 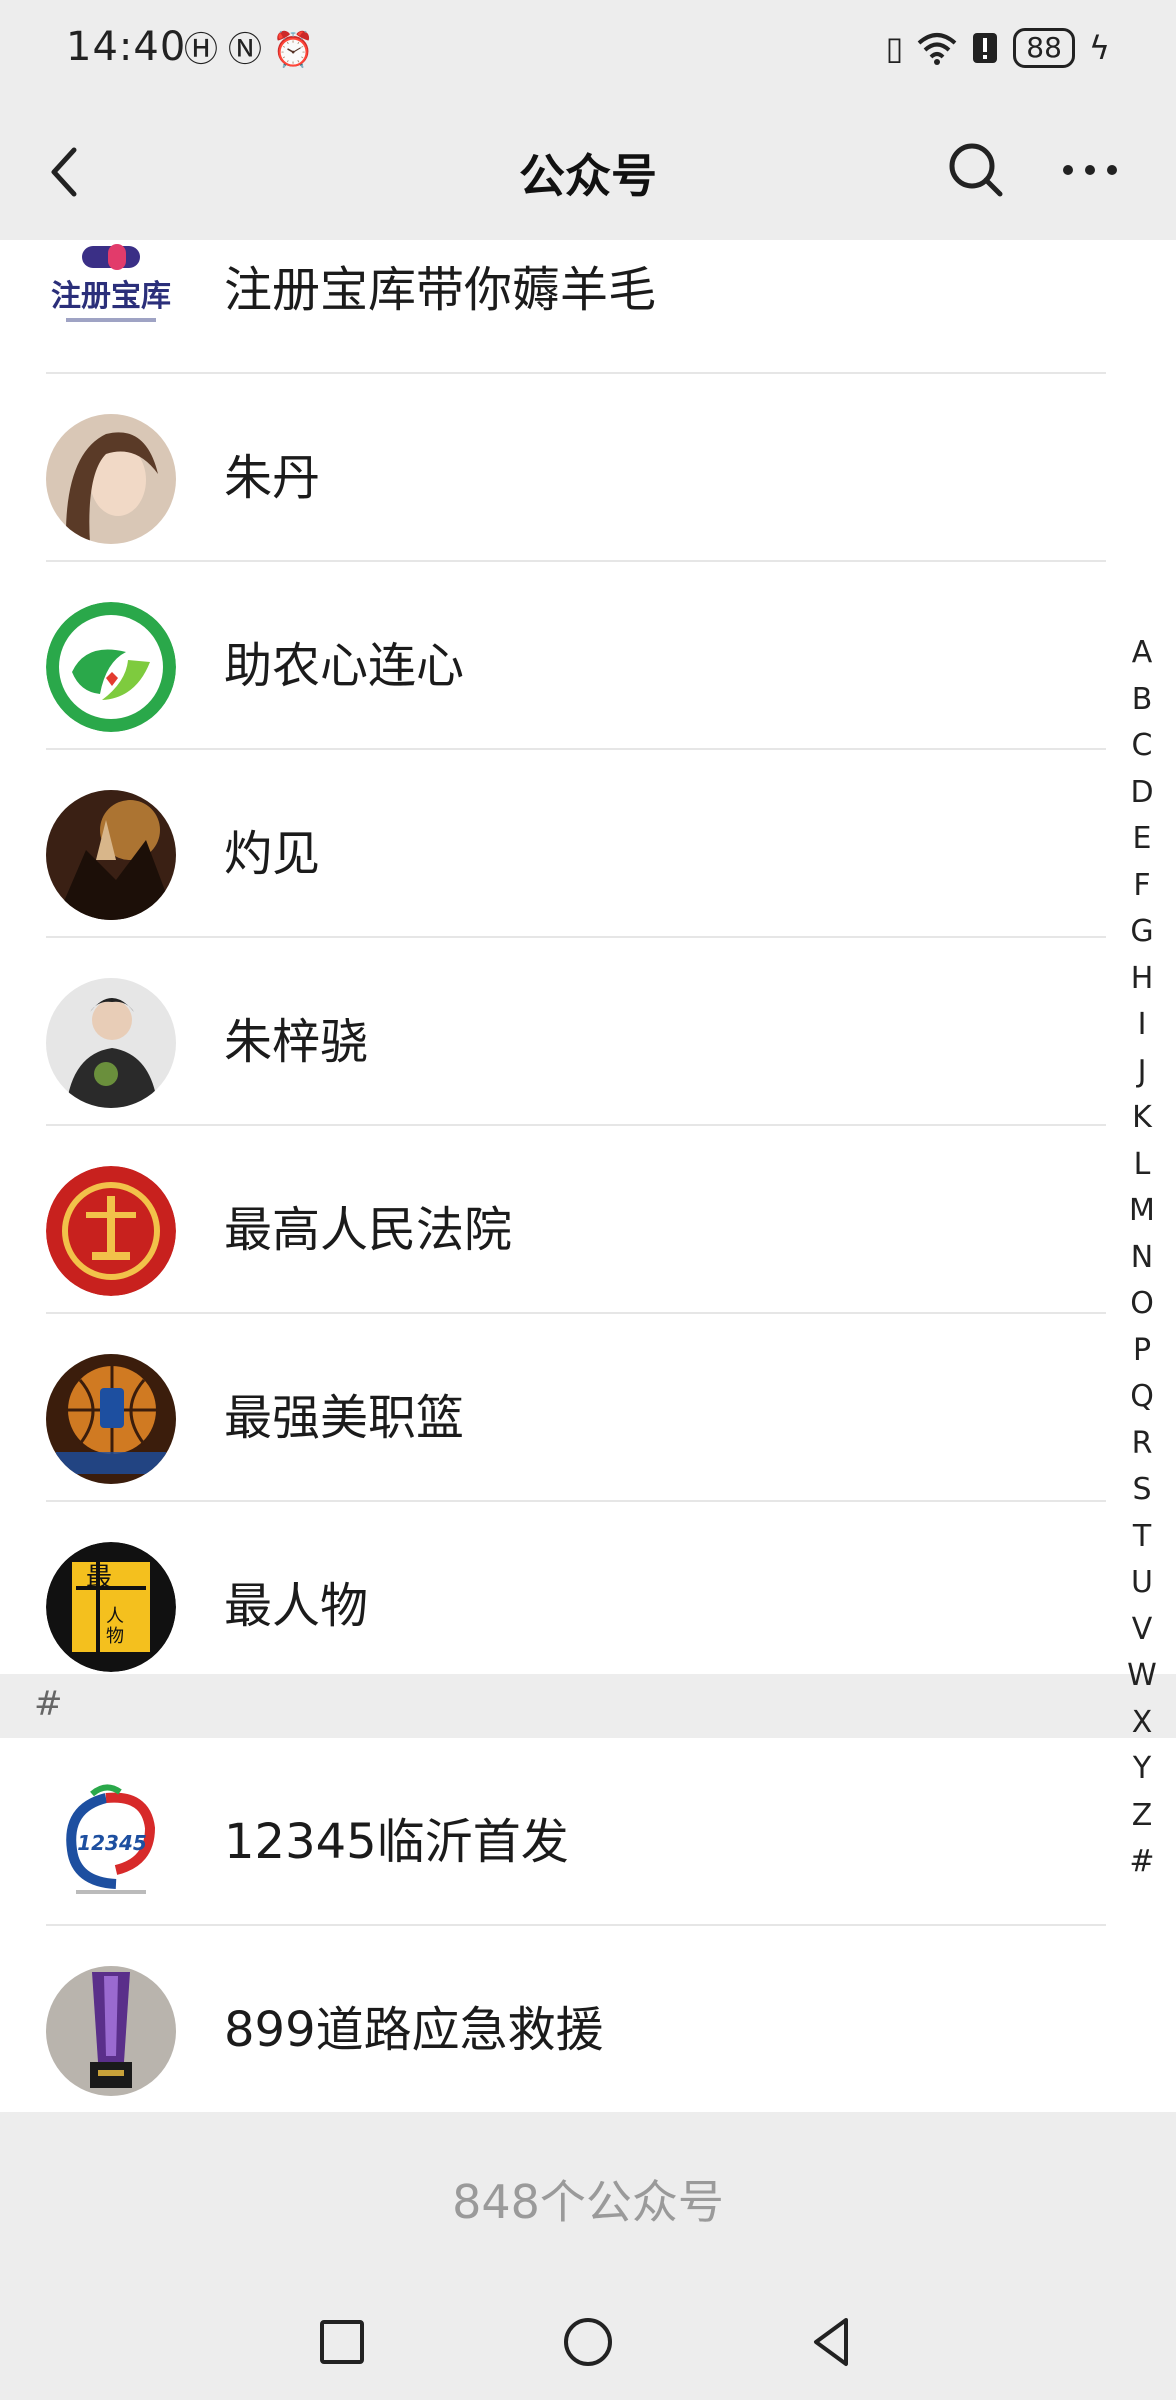 What do you see at coordinates (894, 48) in the screenshot?
I see `vibrate-icon: ▯` at bounding box center [894, 48].